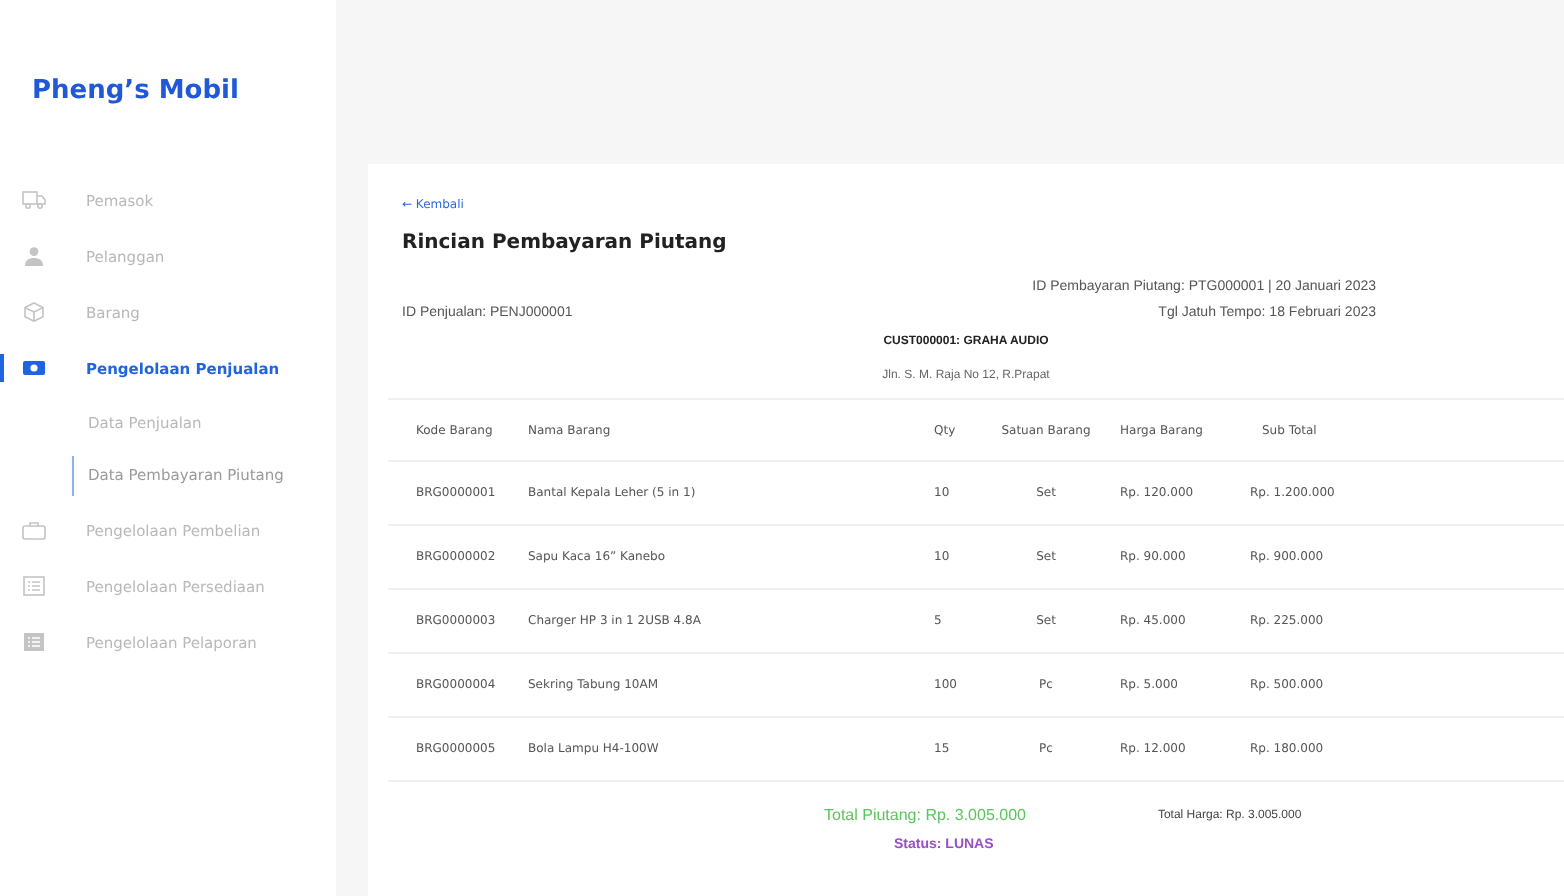  I want to click on truck-icon, so click(34, 200).